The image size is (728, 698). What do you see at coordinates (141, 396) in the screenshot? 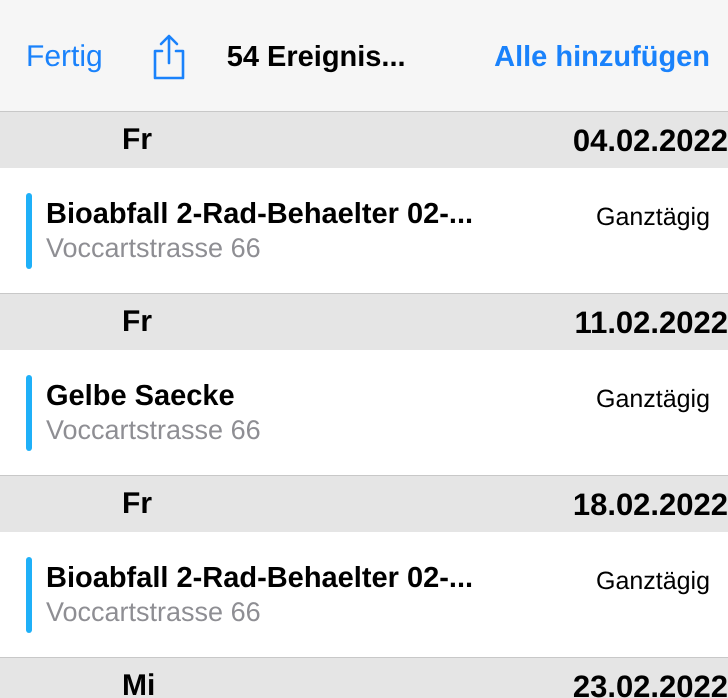
I see `event-title: Gelbe Saecke` at bounding box center [141, 396].